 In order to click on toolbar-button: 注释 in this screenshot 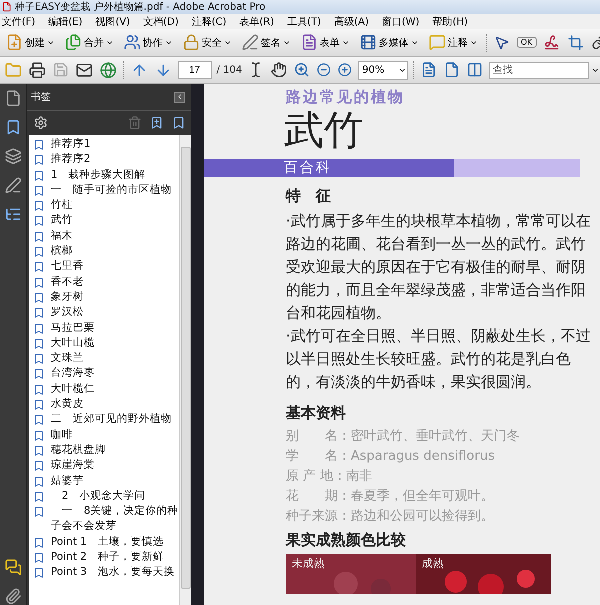, I will do `click(453, 42)`.